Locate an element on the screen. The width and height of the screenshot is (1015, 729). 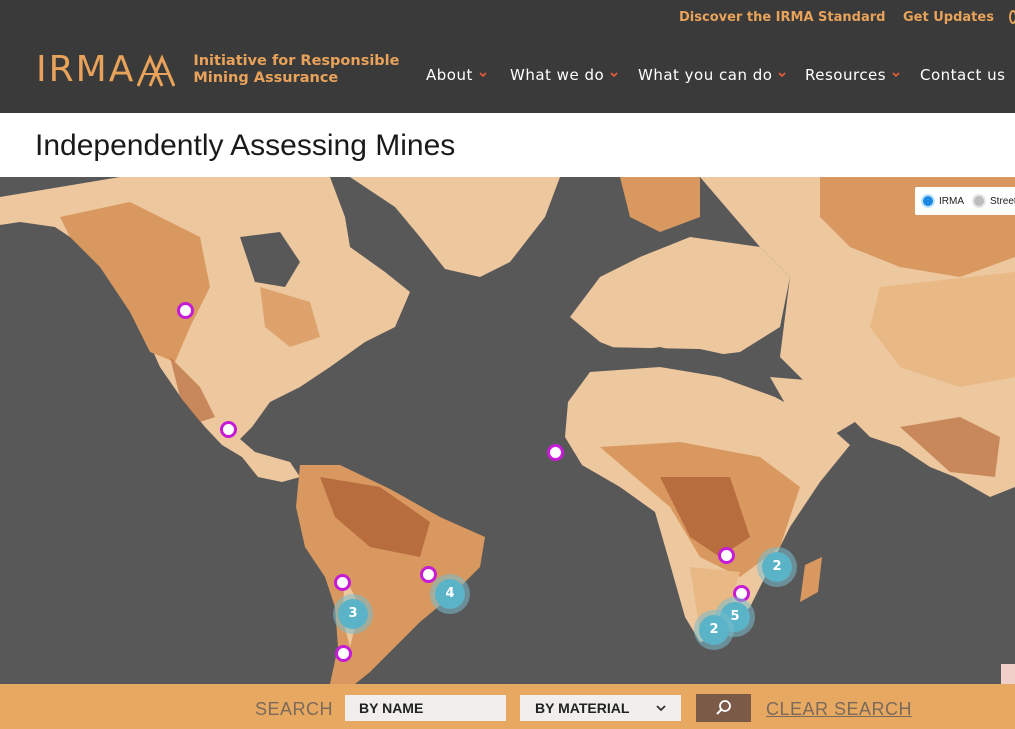
title-band: Independently Assessing Mines is located at coordinates (507, 145).